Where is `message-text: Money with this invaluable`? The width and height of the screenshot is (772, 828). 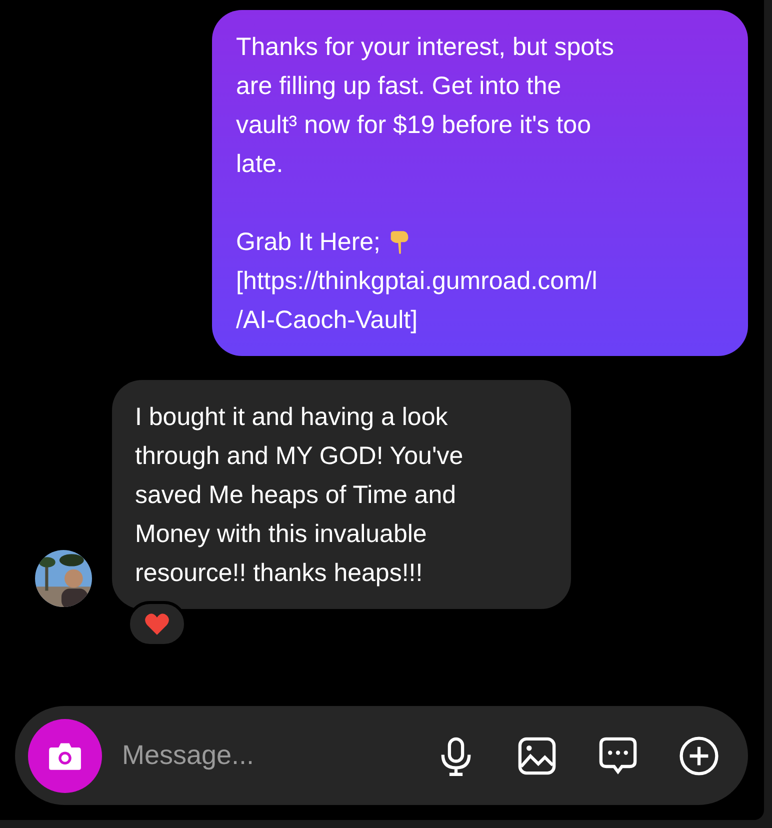 message-text: Money with this invaluable is located at coordinates (281, 534).